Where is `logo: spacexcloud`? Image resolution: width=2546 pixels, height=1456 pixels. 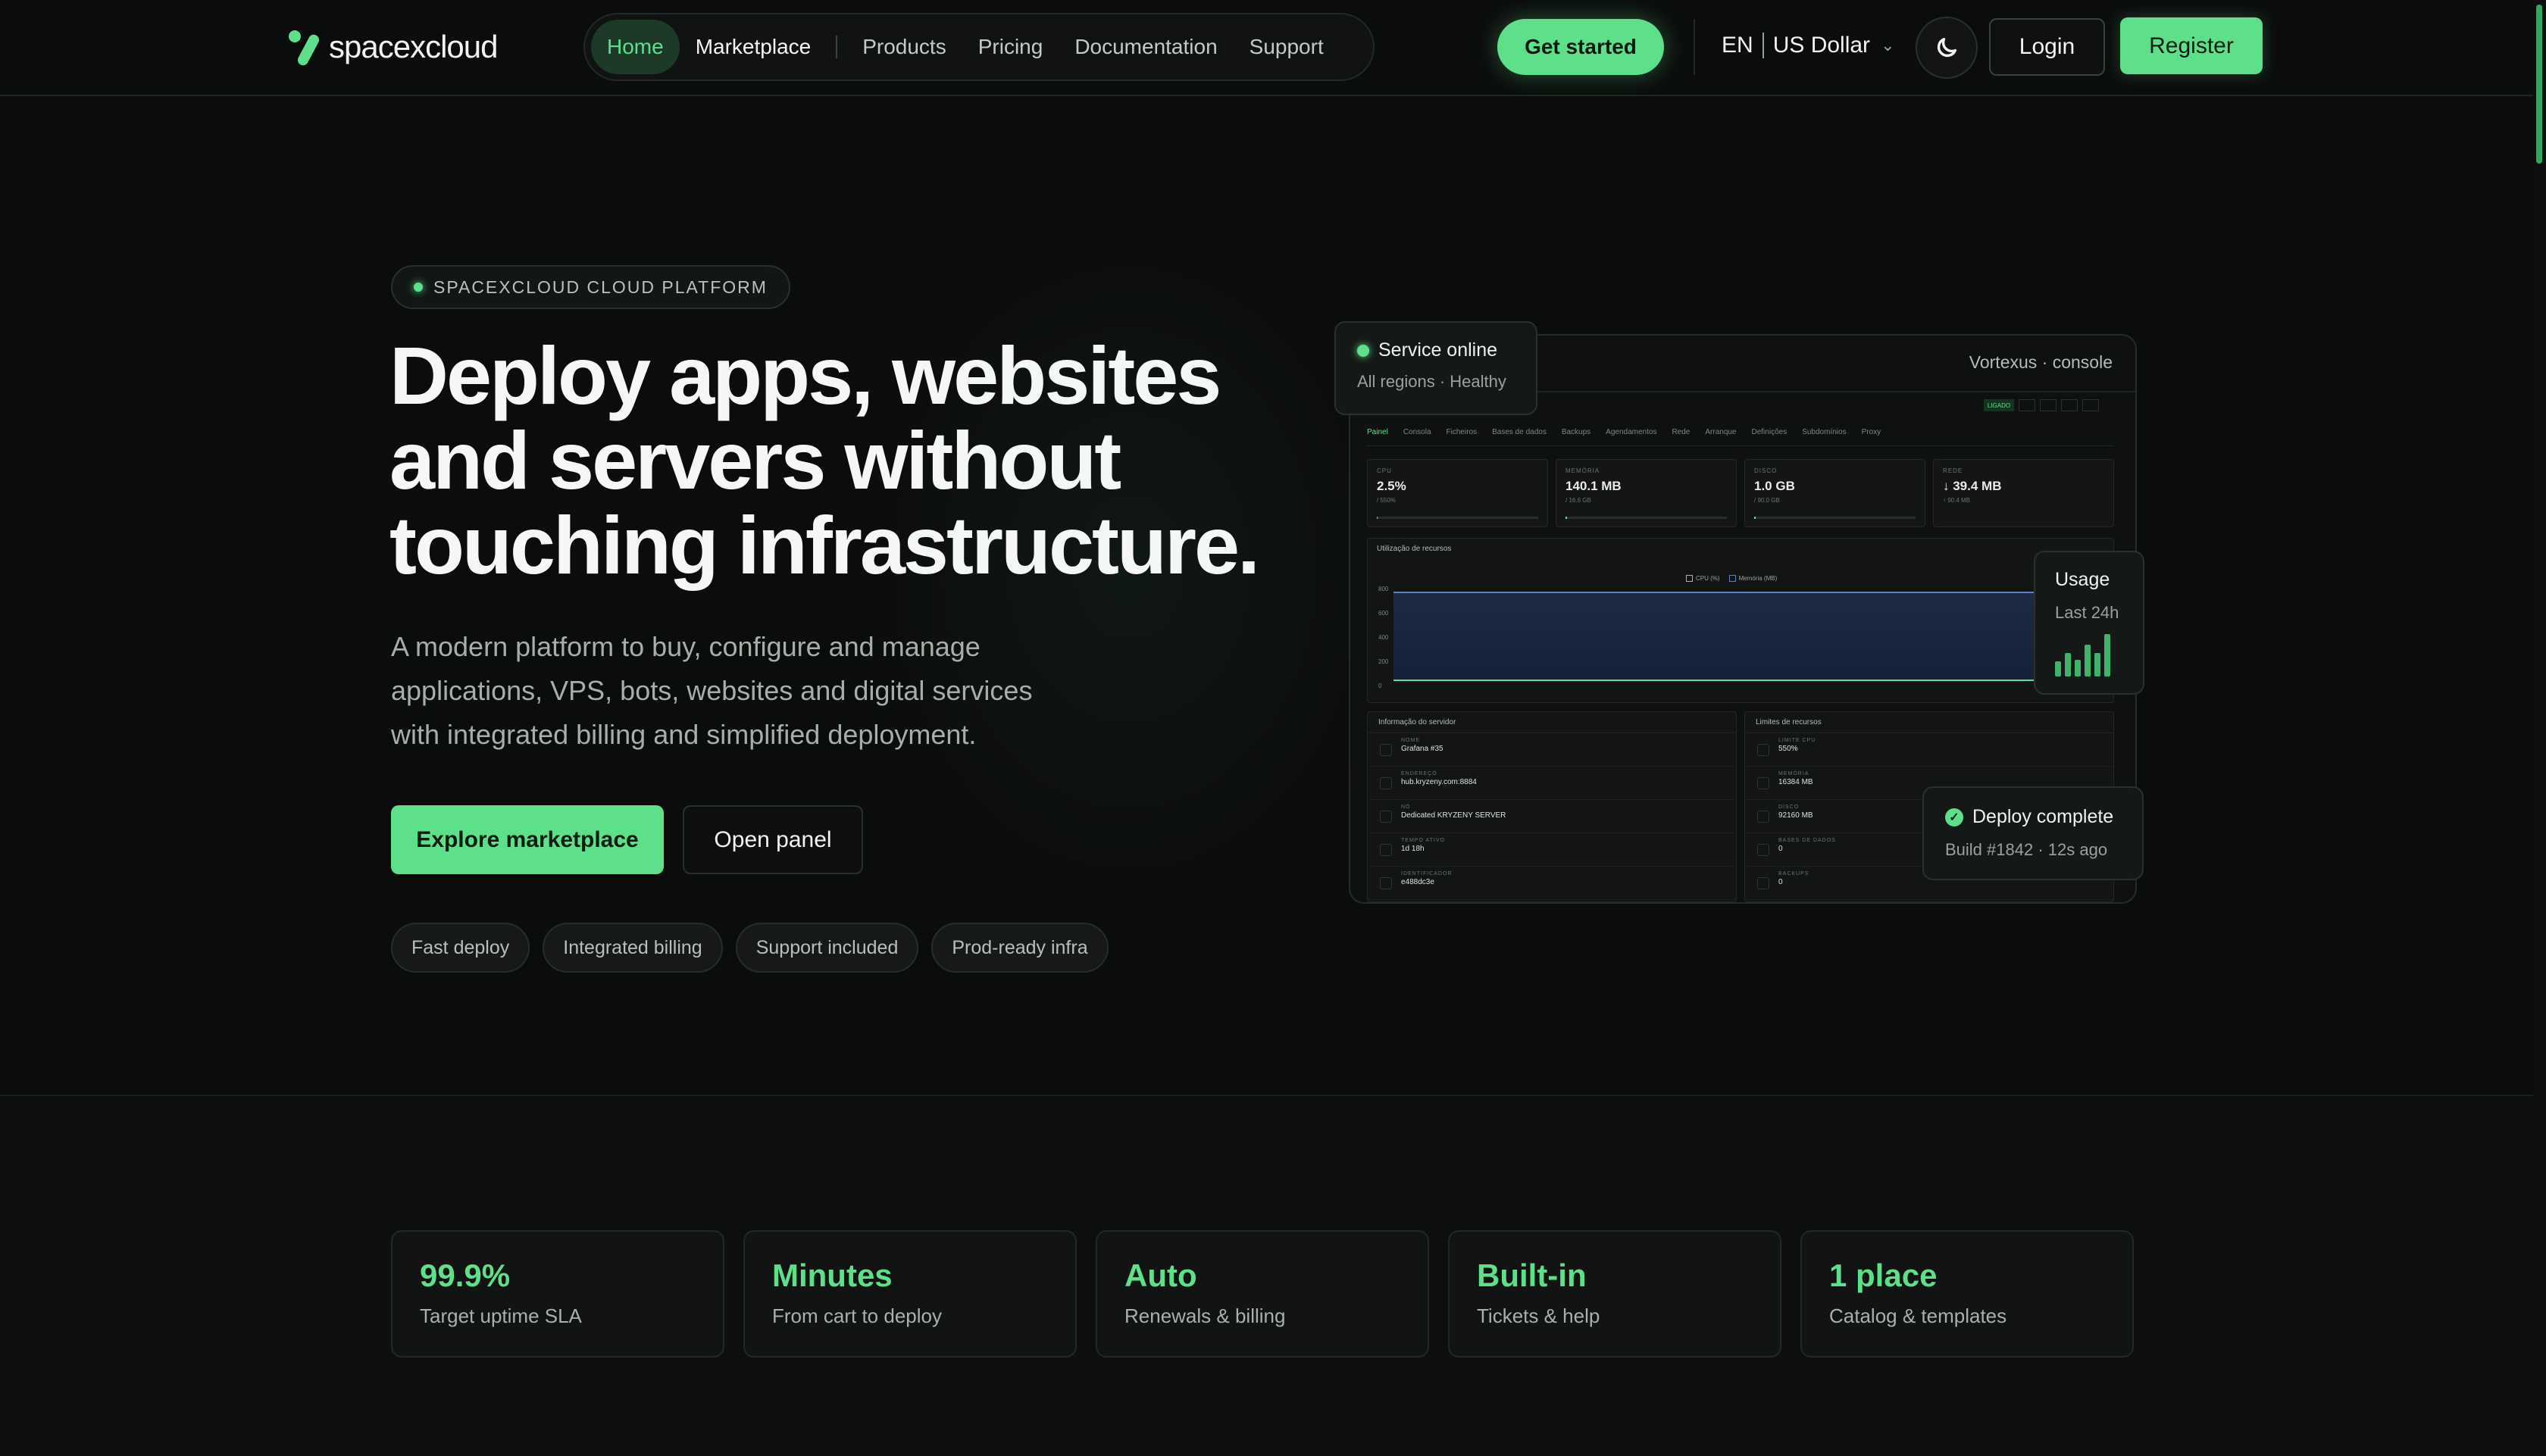
logo: spacexcloud is located at coordinates (392, 47).